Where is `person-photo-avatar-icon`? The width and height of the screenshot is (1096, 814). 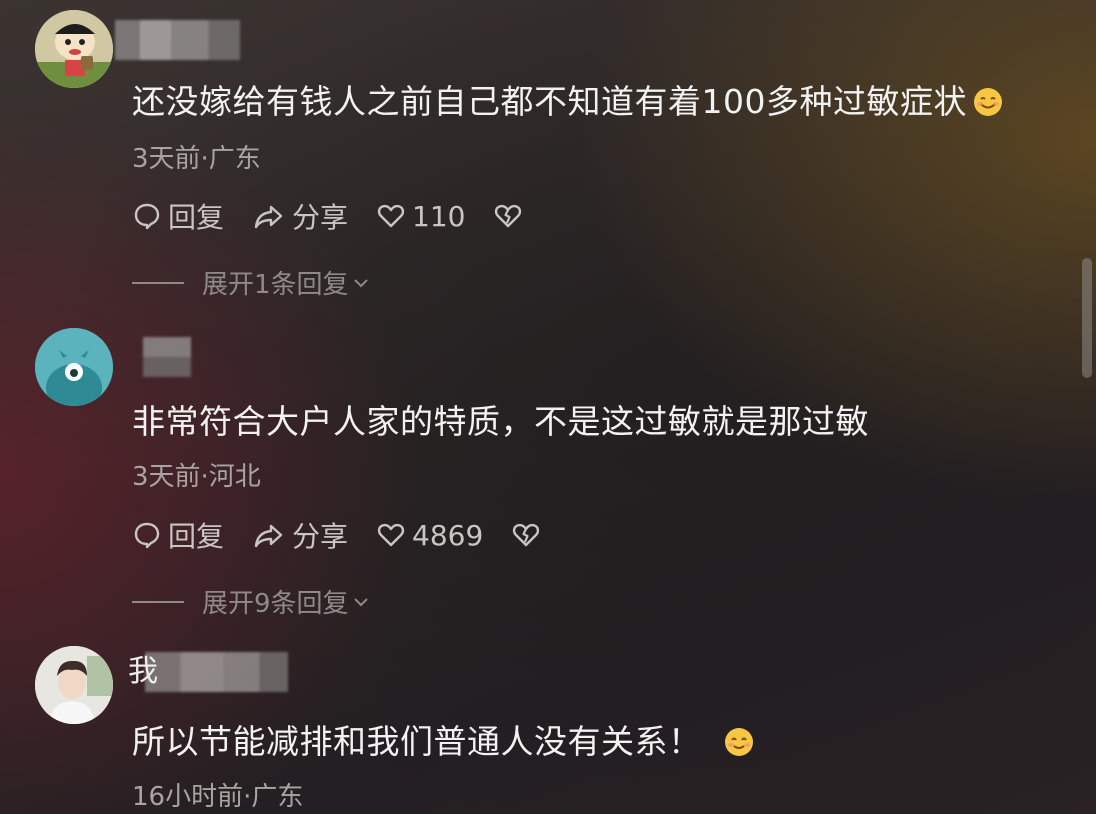
person-photo-avatar-icon is located at coordinates (74, 685).